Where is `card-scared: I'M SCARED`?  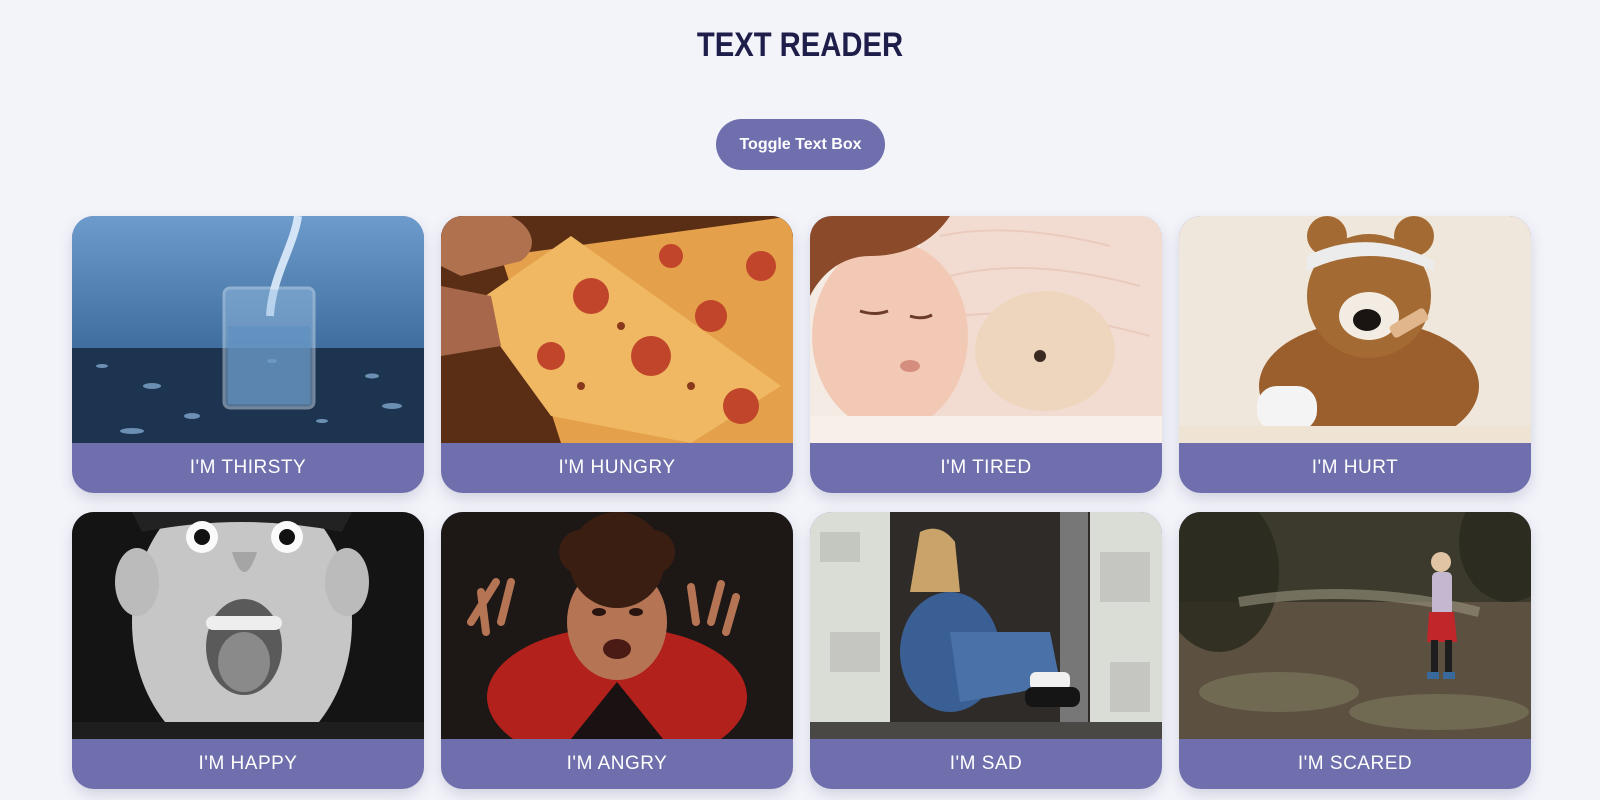 card-scared: I'M SCARED is located at coordinates (1355, 650).